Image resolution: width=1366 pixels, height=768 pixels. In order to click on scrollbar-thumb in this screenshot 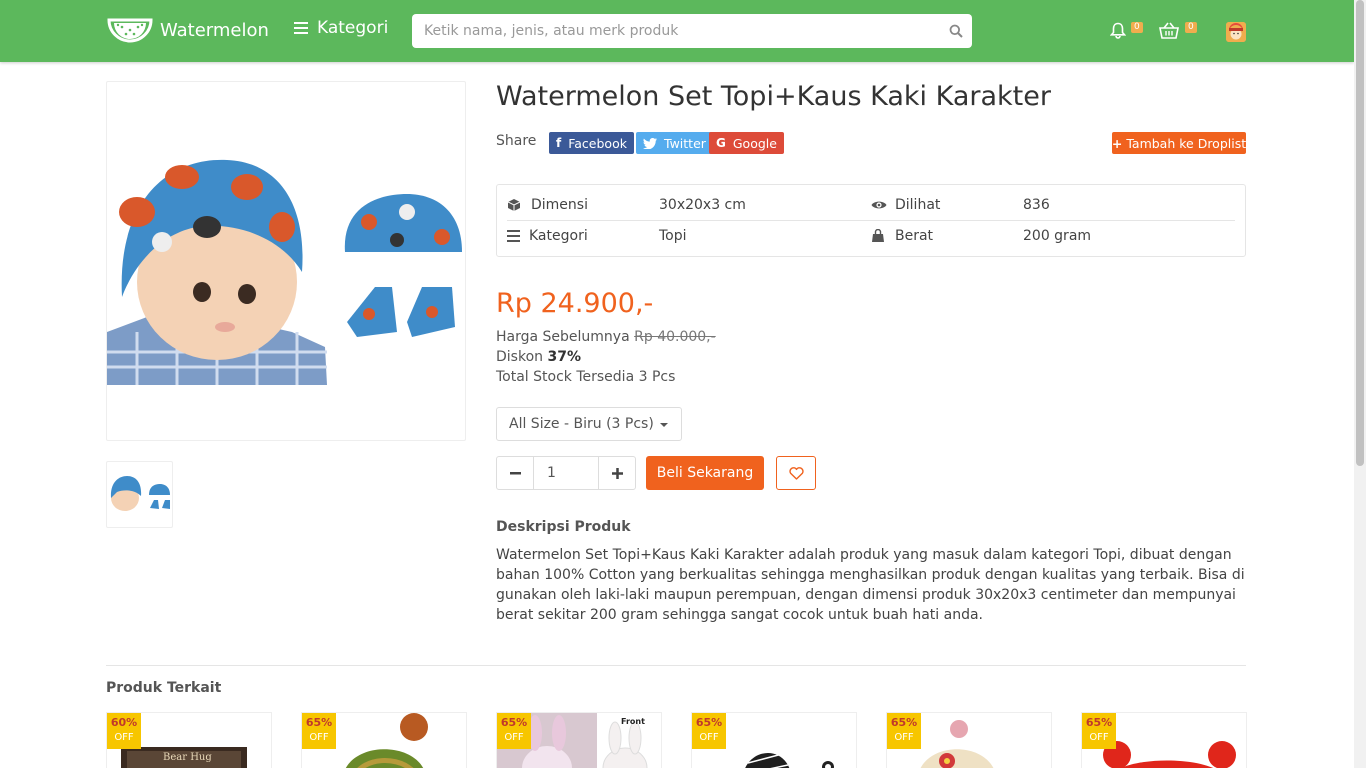, I will do `click(1360, 233)`.